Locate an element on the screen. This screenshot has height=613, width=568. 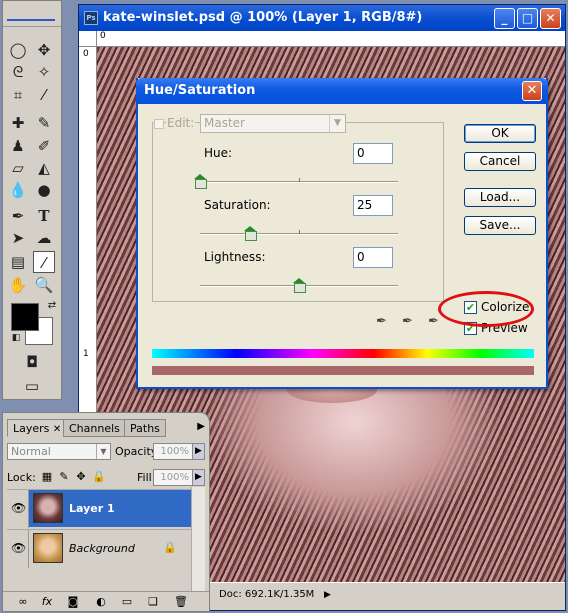
tab-label: Channels is located at coordinates (94, 428).